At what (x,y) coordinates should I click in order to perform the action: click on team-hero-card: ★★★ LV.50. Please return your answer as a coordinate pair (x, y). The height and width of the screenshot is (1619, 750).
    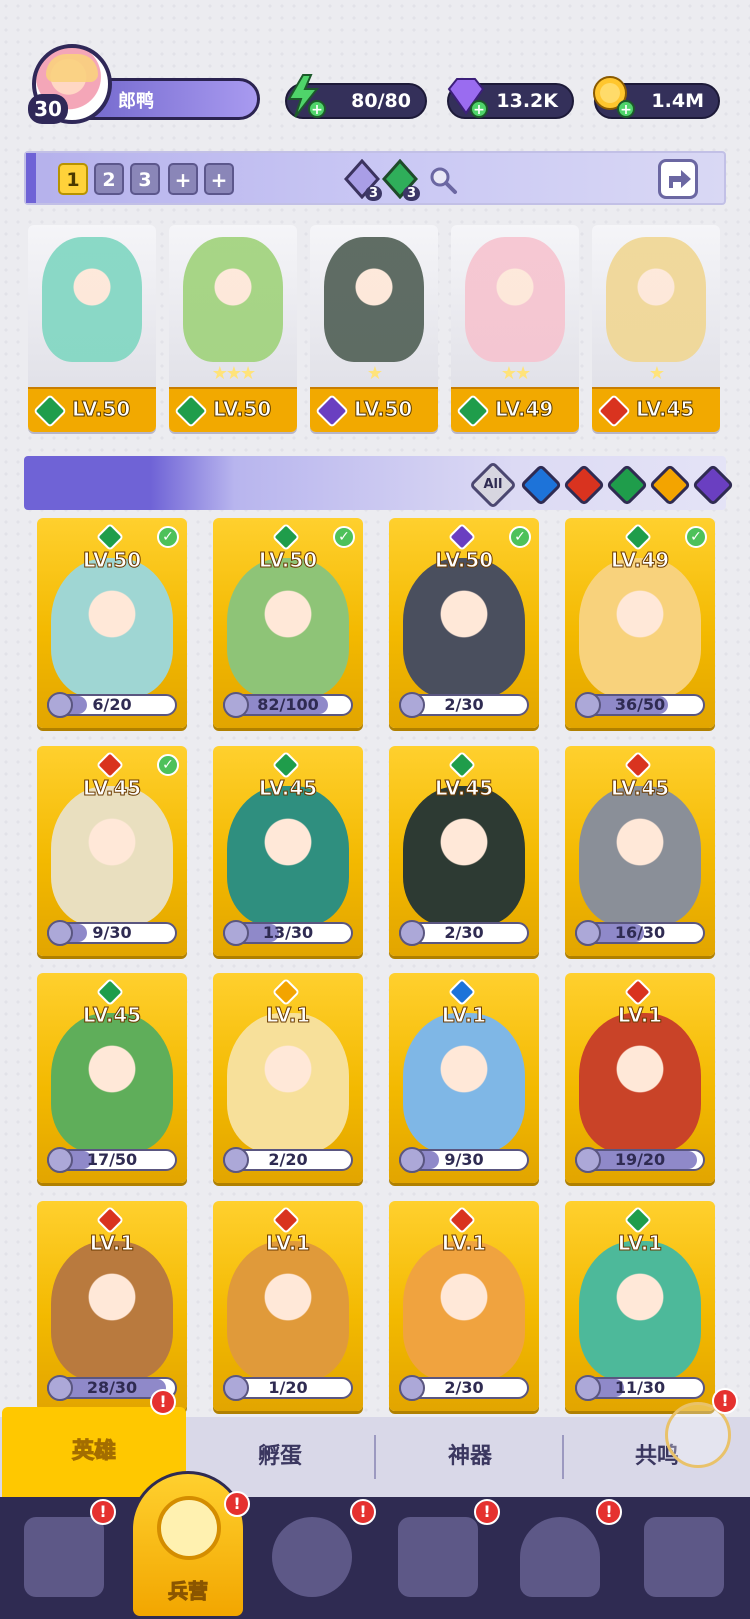
    Looking at the image, I should click on (233, 328).